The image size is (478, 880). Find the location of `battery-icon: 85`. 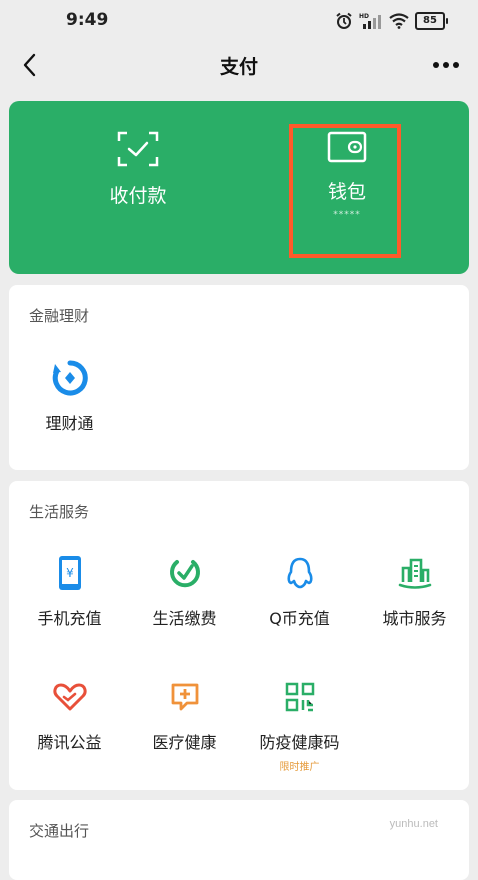

battery-icon: 85 is located at coordinates (431, 21).